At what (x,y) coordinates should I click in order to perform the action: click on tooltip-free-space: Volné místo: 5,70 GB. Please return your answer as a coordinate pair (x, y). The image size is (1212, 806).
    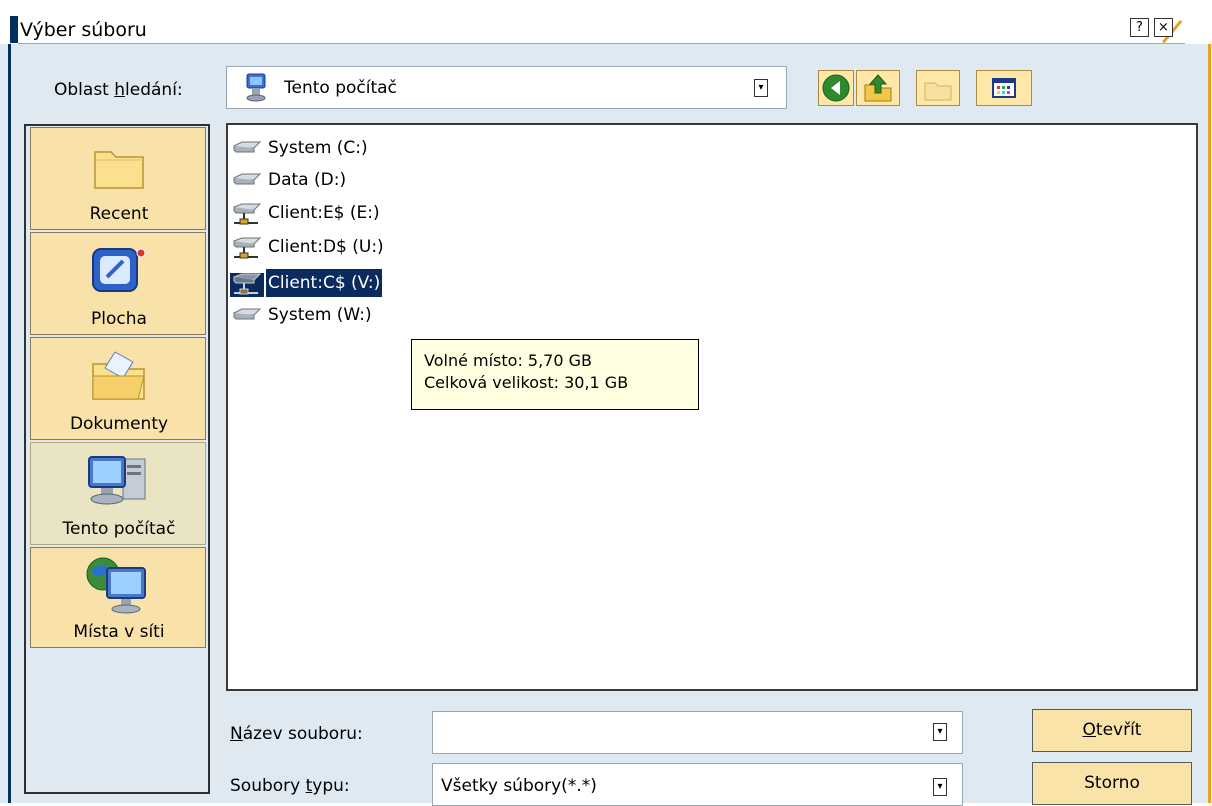
    Looking at the image, I should click on (508, 360).